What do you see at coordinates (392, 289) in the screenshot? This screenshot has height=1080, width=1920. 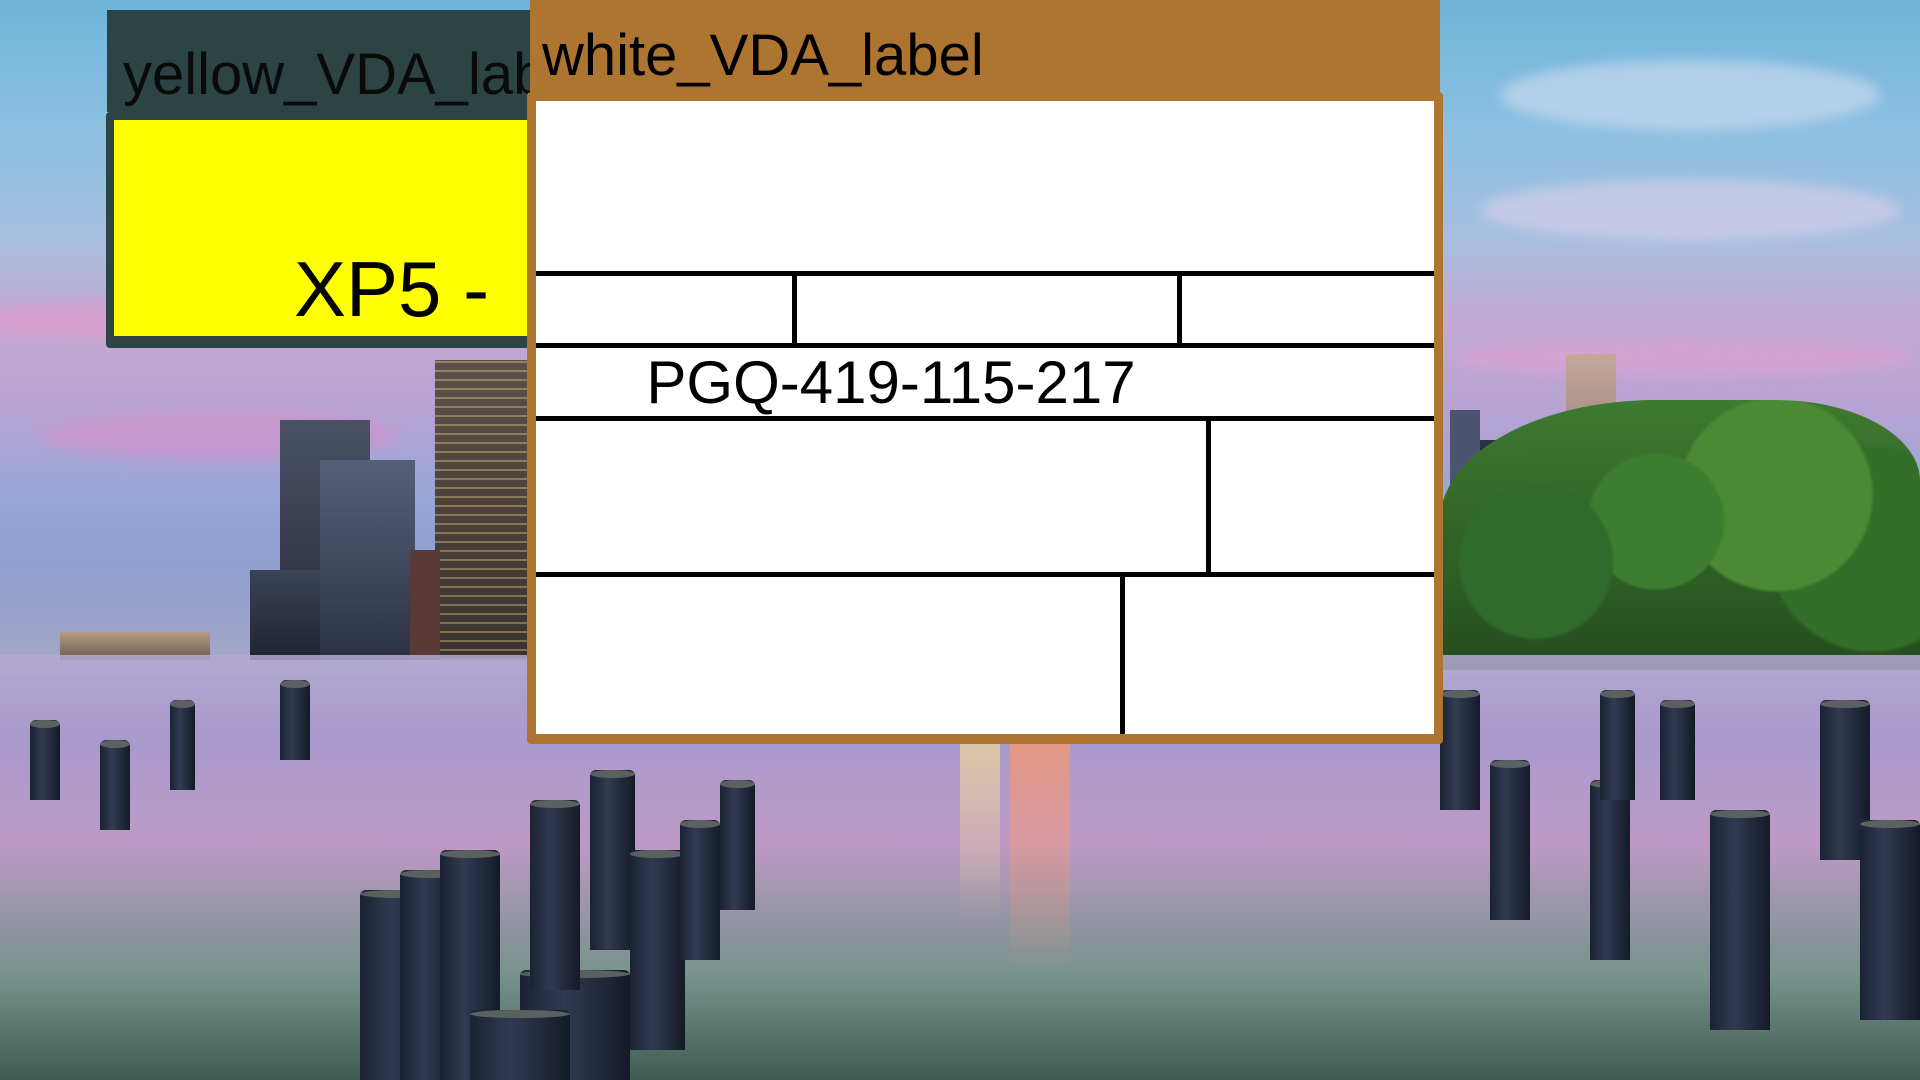 I see `label-value-text: XP5 -` at bounding box center [392, 289].